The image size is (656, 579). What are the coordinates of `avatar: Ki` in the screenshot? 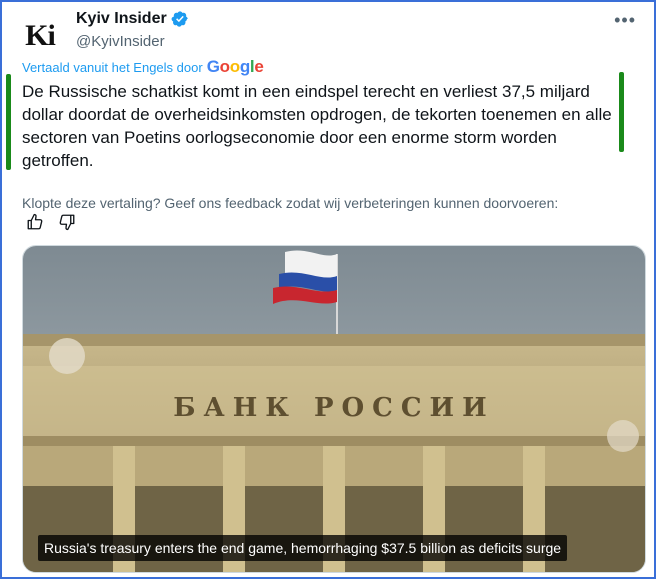 It's located at (40, 36).